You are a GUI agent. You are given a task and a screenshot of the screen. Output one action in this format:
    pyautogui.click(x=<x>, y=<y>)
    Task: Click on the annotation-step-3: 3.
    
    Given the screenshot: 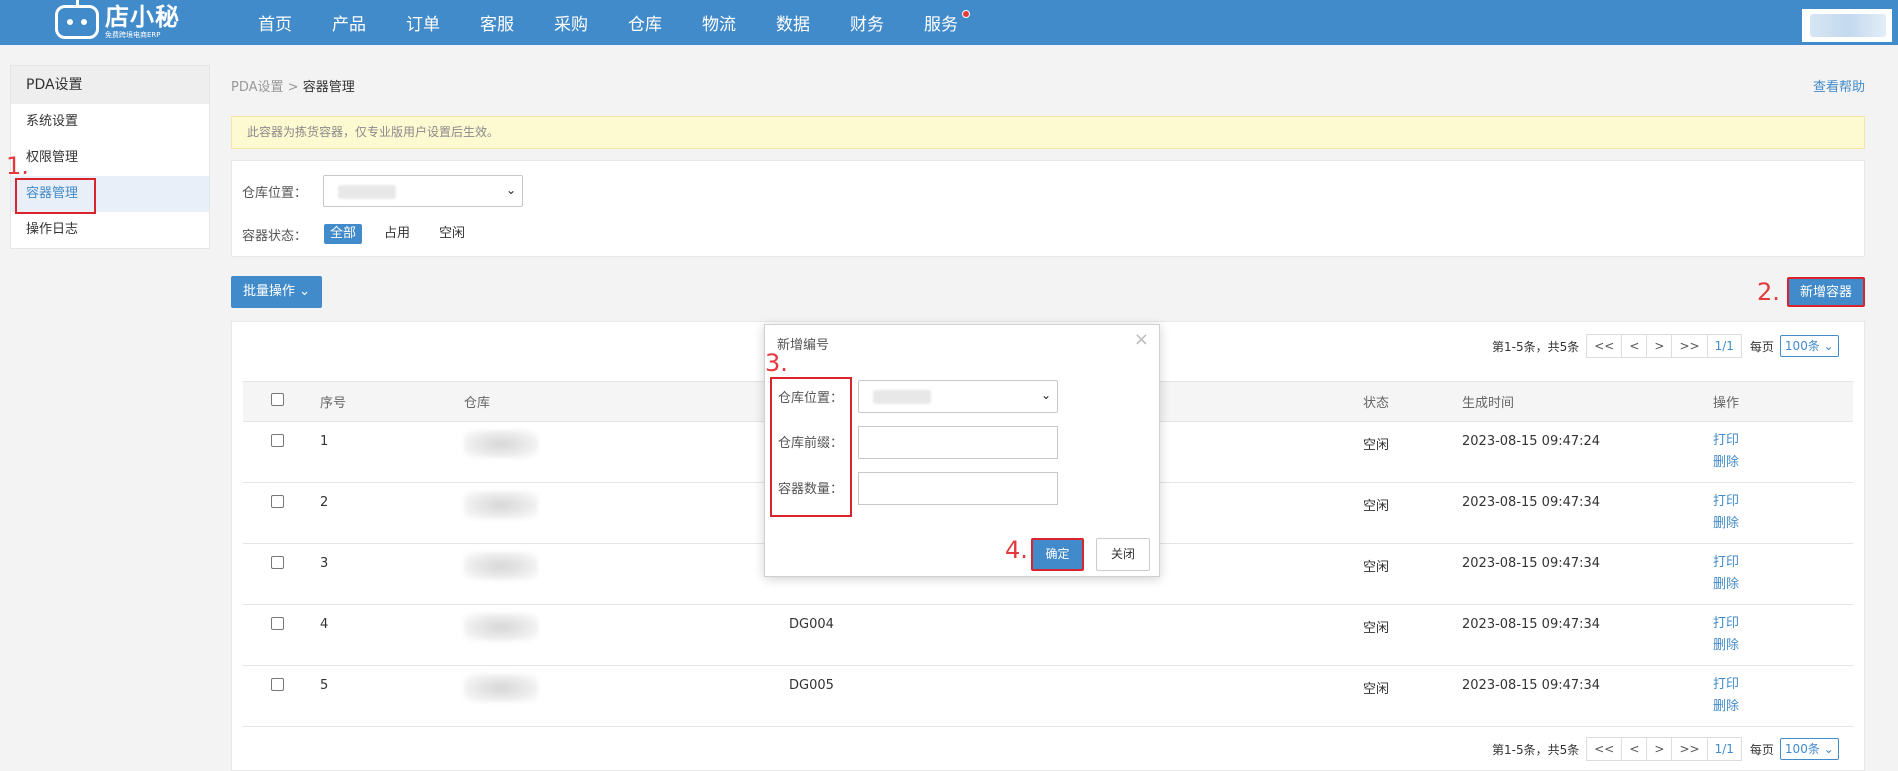 What is the action you would take?
    pyautogui.click(x=776, y=363)
    